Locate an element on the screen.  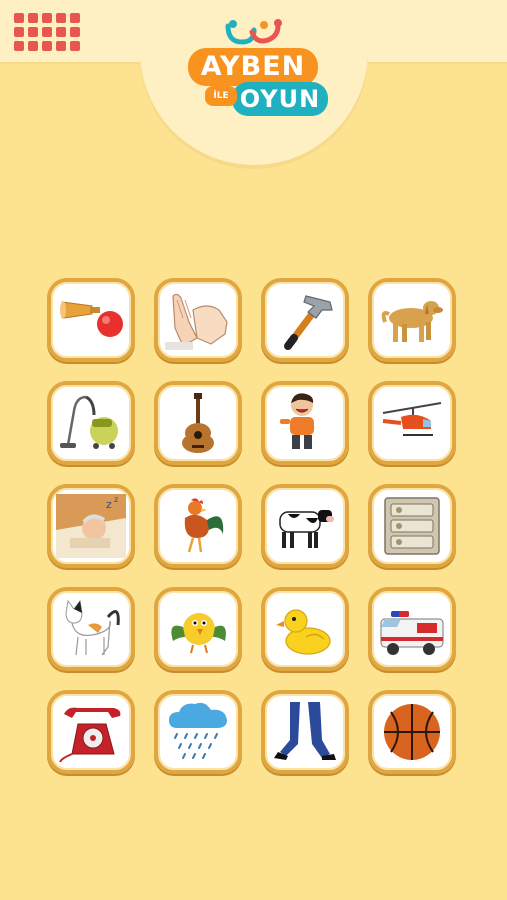
tile-laughing-boy is located at coordinates (305, 423).